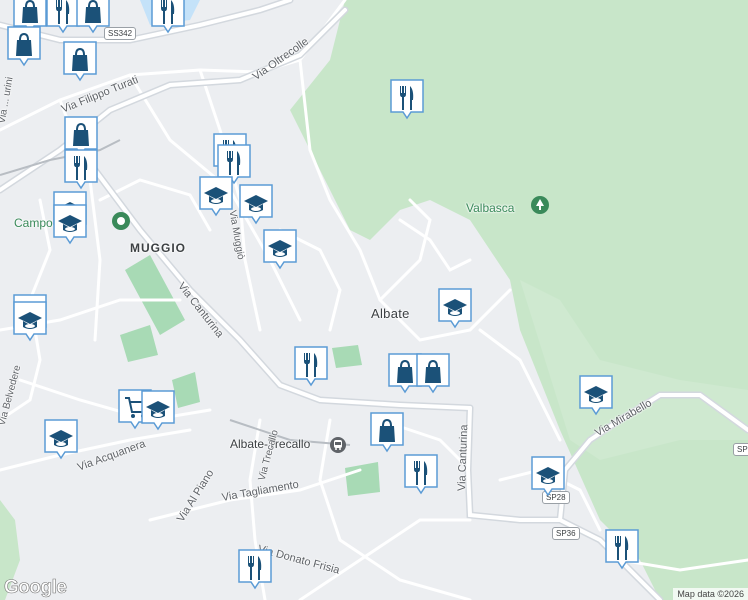 This screenshot has height=600, width=748. Describe the element at coordinates (338, 445) in the screenshot. I see `train-station-icon` at that location.